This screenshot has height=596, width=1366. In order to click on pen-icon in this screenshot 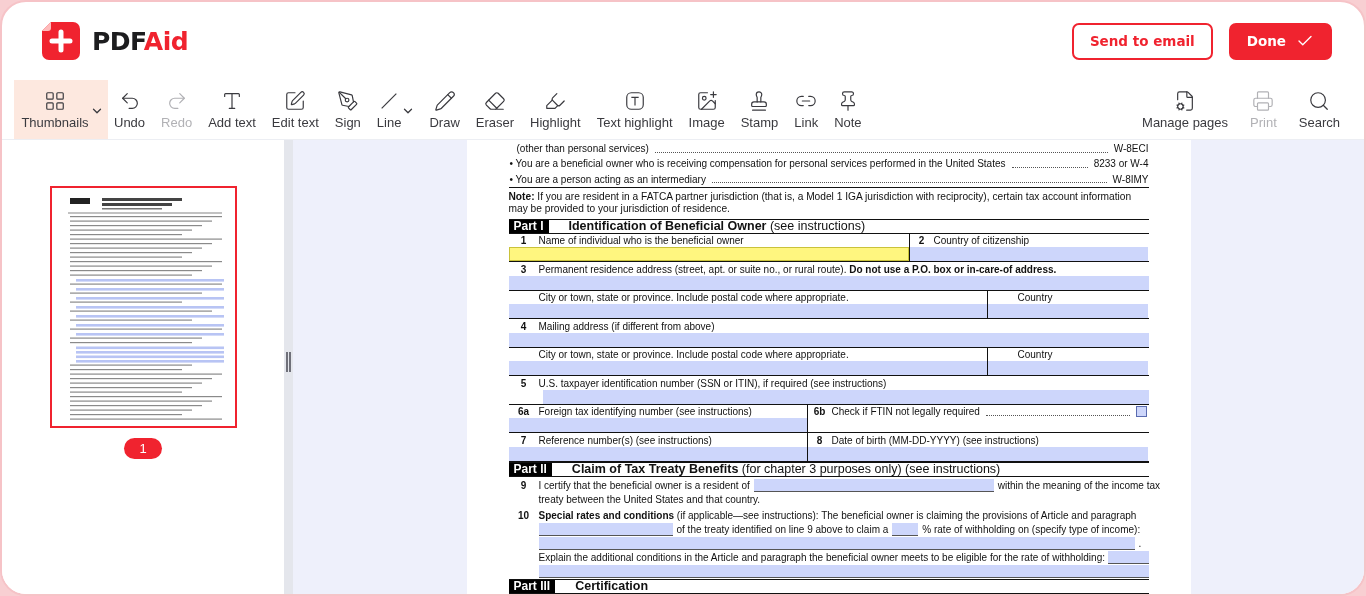, I will do `click(347, 100)`.